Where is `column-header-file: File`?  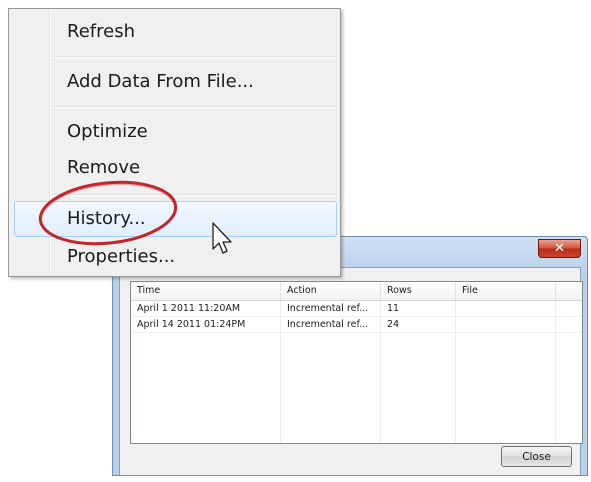
column-header-file: File is located at coordinates (506, 291).